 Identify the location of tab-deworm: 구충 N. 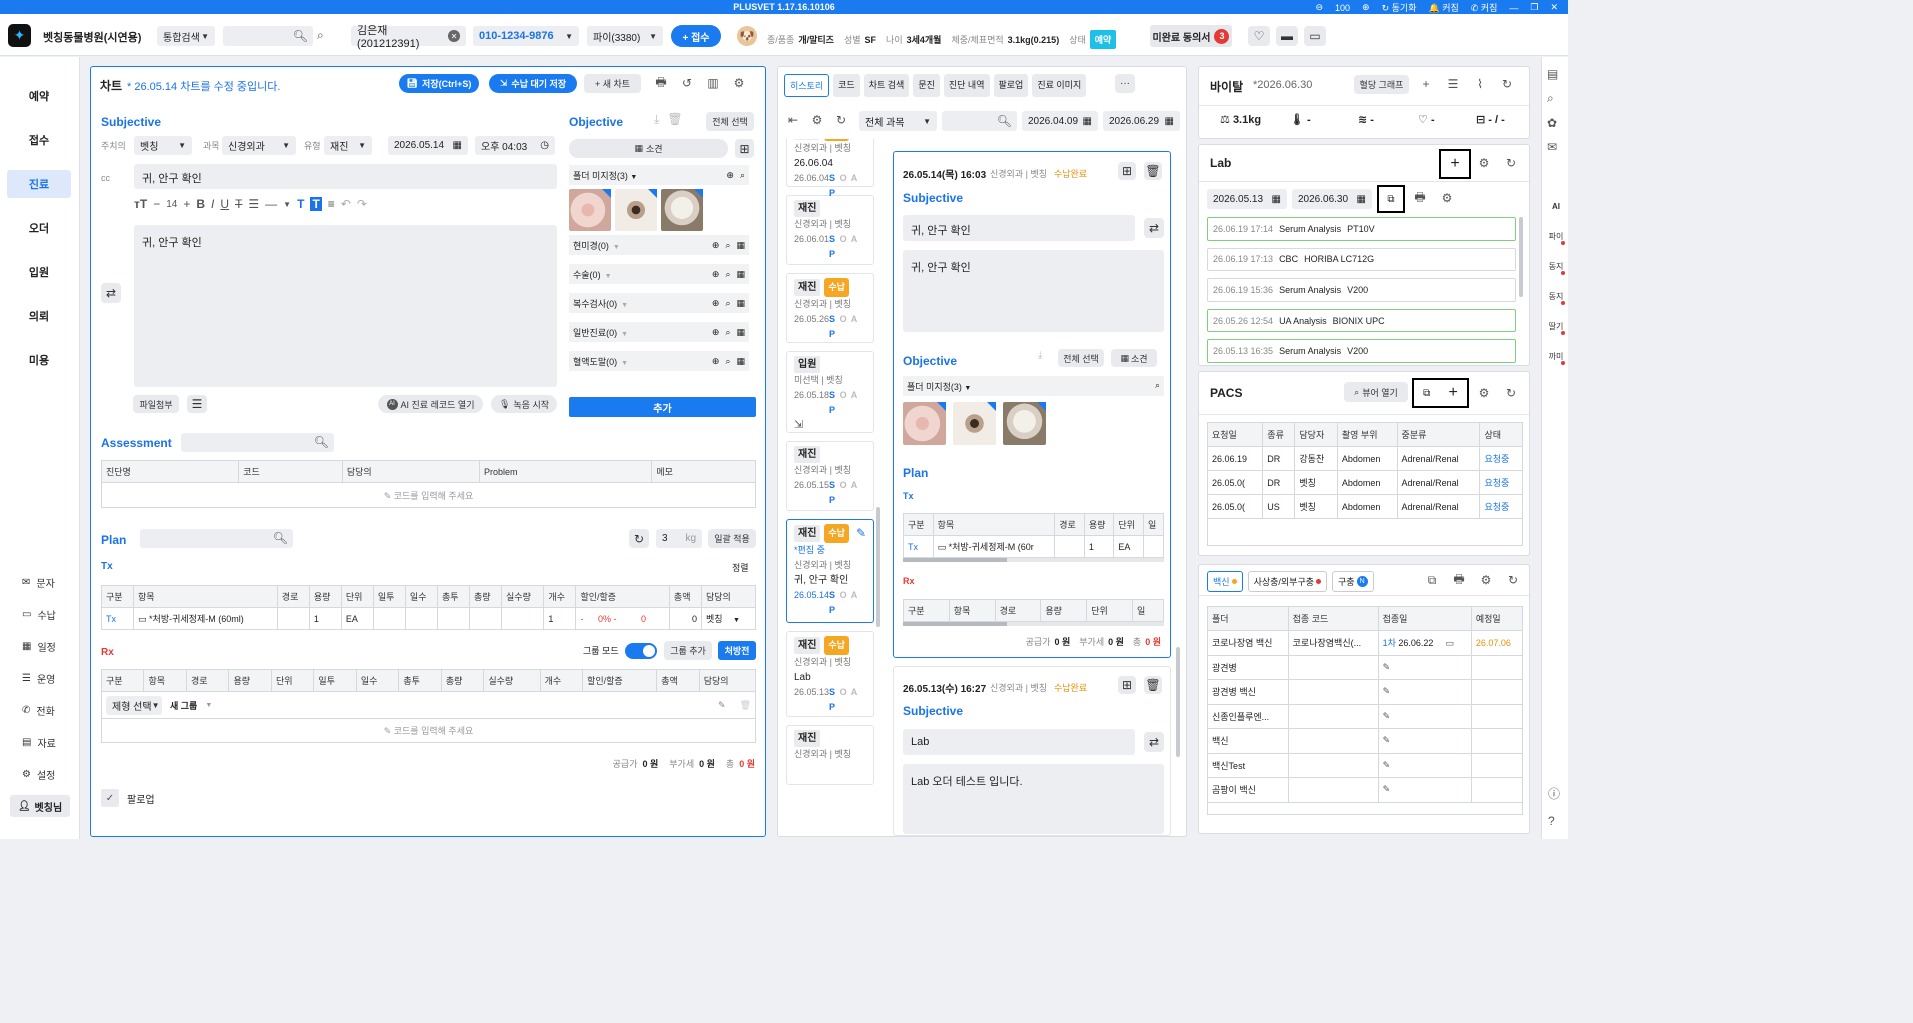
(1353, 581).